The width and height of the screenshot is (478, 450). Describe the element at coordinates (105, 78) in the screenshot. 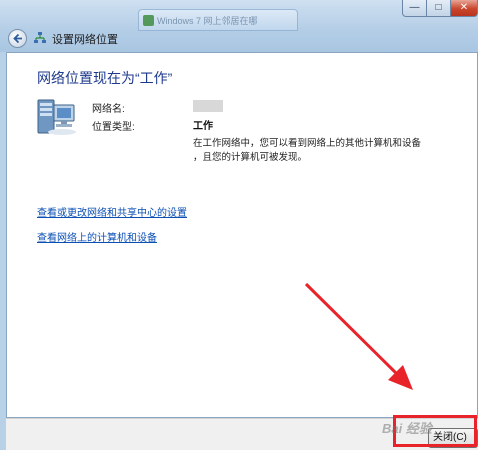

I see `page-heading: 网络位置现在为“工作”` at that location.